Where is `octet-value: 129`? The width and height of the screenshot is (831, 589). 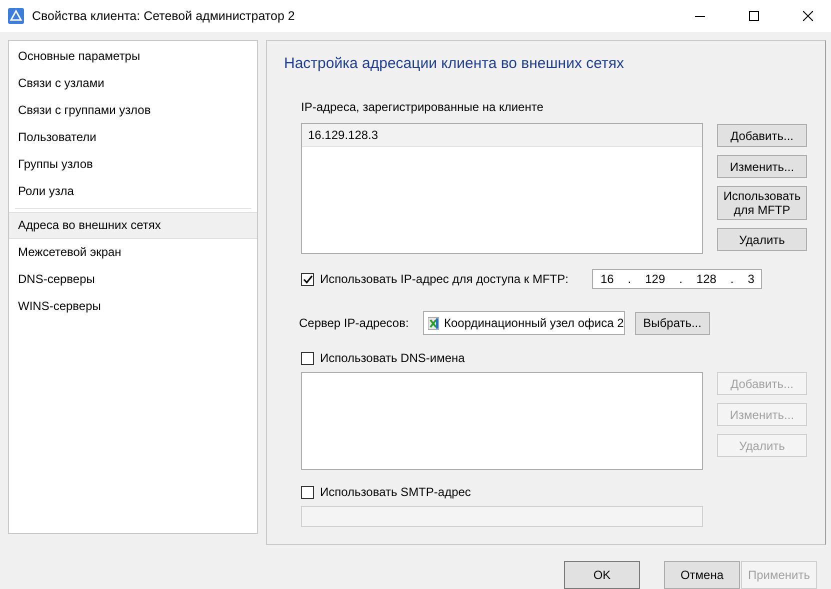 octet-value: 129 is located at coordinates (655, 279).